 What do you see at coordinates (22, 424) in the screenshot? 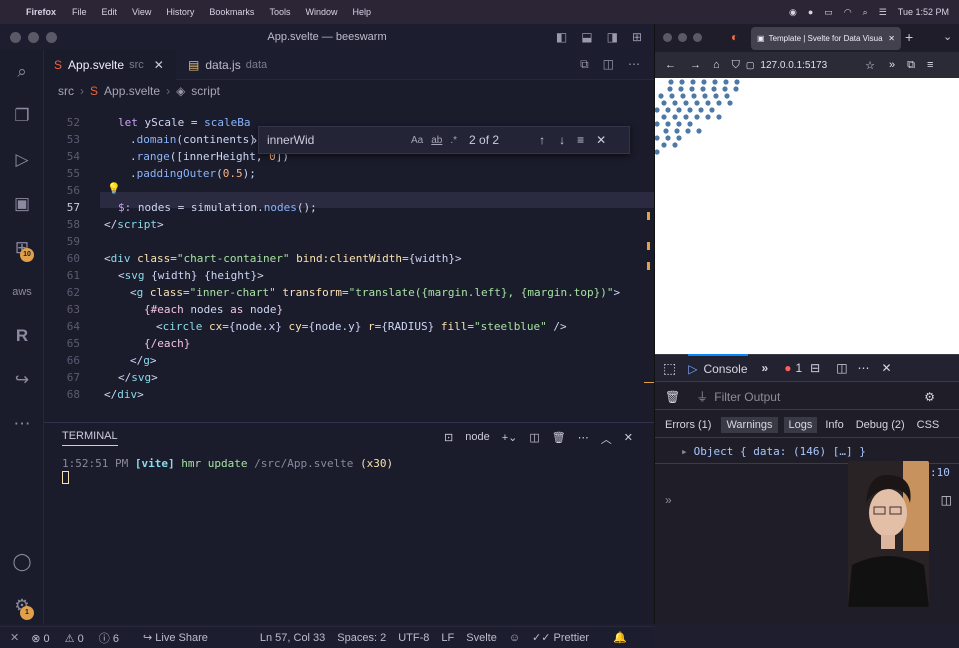
I see `more-icon: ⋯` at bounding box center [22, 424].